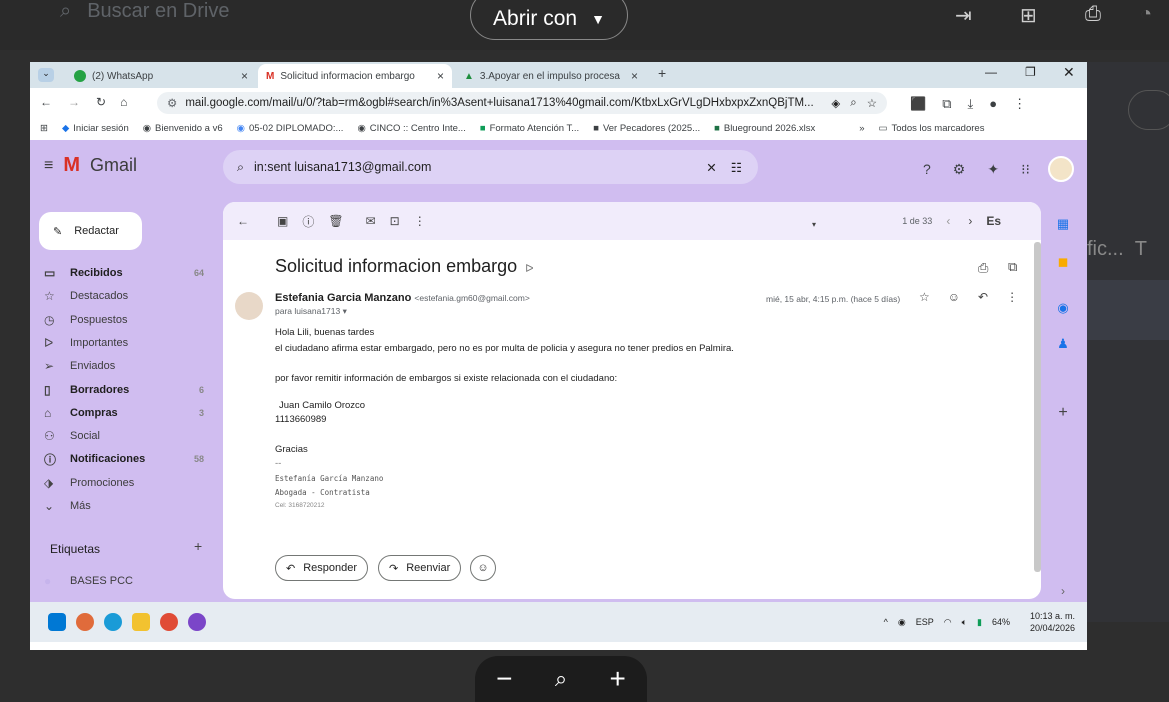 Image resolution: width=1169 pixels, height=702 pixels. Describe the element at coordinates (124, 436) in the screenshot. I see `sidebar-item: ⚇ Social` at that location.